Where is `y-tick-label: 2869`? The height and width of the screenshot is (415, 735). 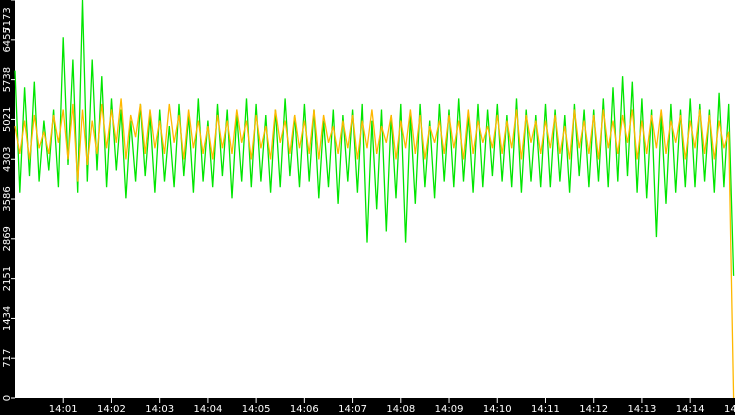
y-tick-label: 2869 is located at coordinates (7, 238).